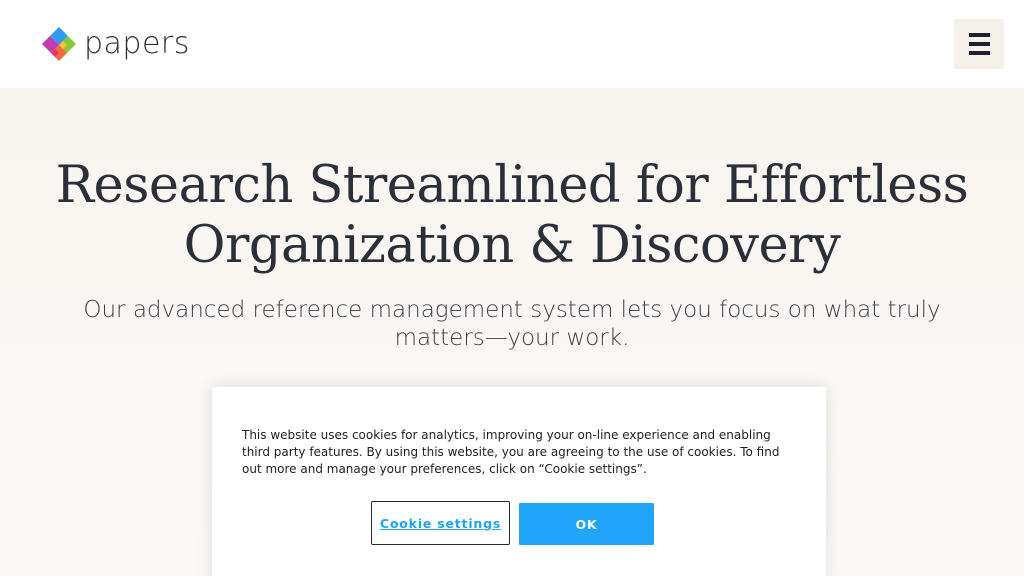  What do you see at coordinates (586, 524) in the screenshot?
I see `cookie-ok-button: OK` at bounding box center [586, 524].